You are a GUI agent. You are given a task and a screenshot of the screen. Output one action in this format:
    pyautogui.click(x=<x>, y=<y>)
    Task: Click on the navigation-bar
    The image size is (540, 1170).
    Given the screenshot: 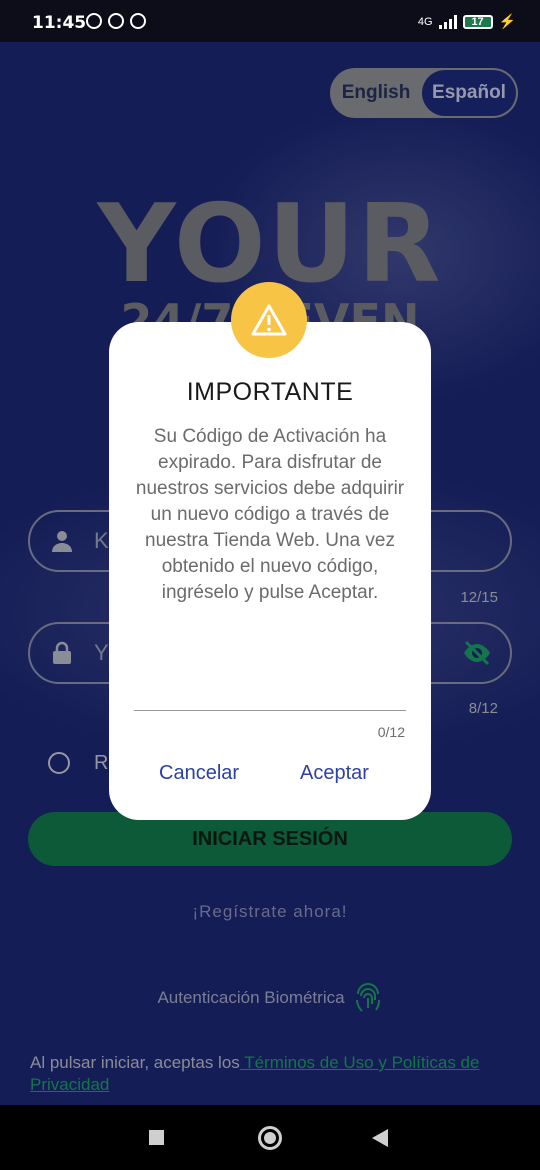 What is the action you would take?
    pyautogui.click(x=270, y=1137)
    